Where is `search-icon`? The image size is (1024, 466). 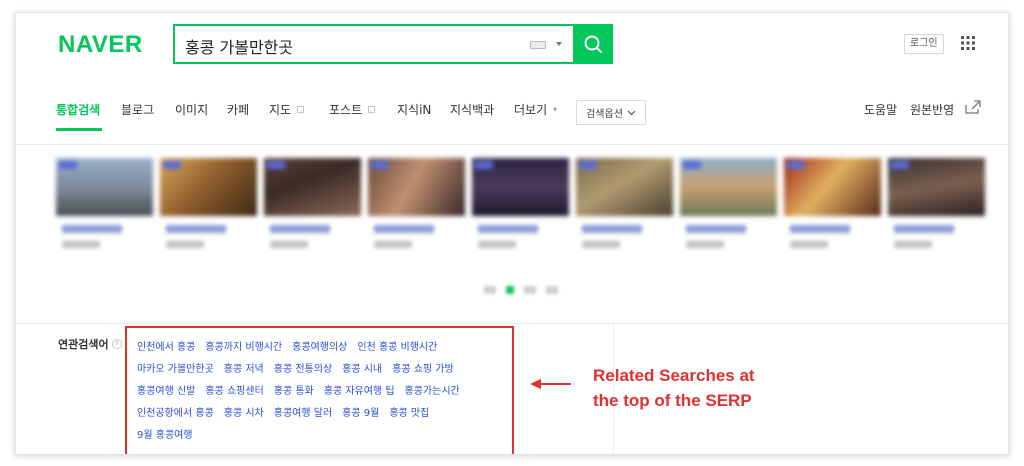
search-icon is located at coordinates (593, 44).